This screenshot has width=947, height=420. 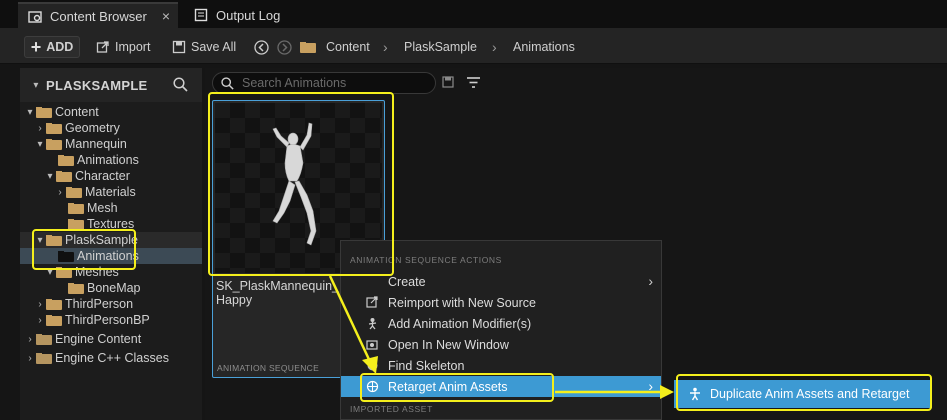 I want to click on tree-item-engine-content: › Engine Content, so click(x=111, y=339).